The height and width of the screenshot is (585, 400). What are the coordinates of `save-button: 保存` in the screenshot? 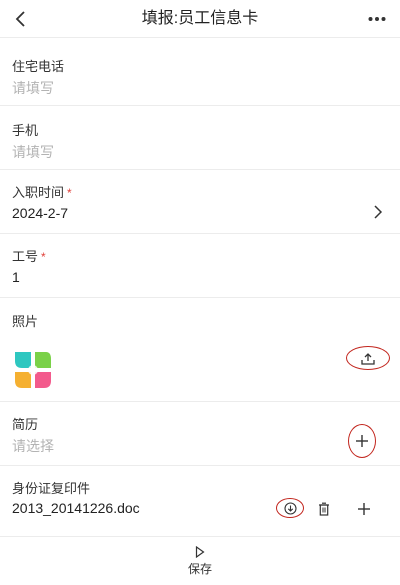 It's located at (200, 561).